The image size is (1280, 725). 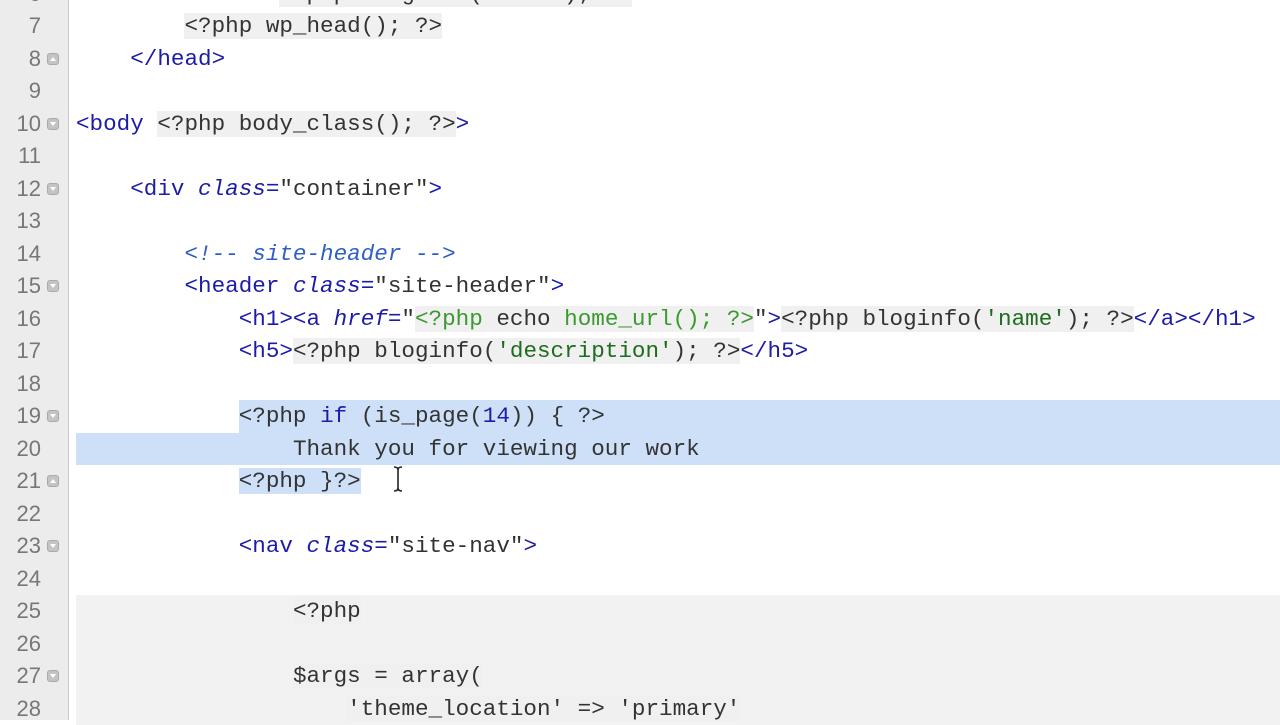 I want to click on code-line: 19 <?php if (is_page(14)) { ?>, so click(x=640, y=416).